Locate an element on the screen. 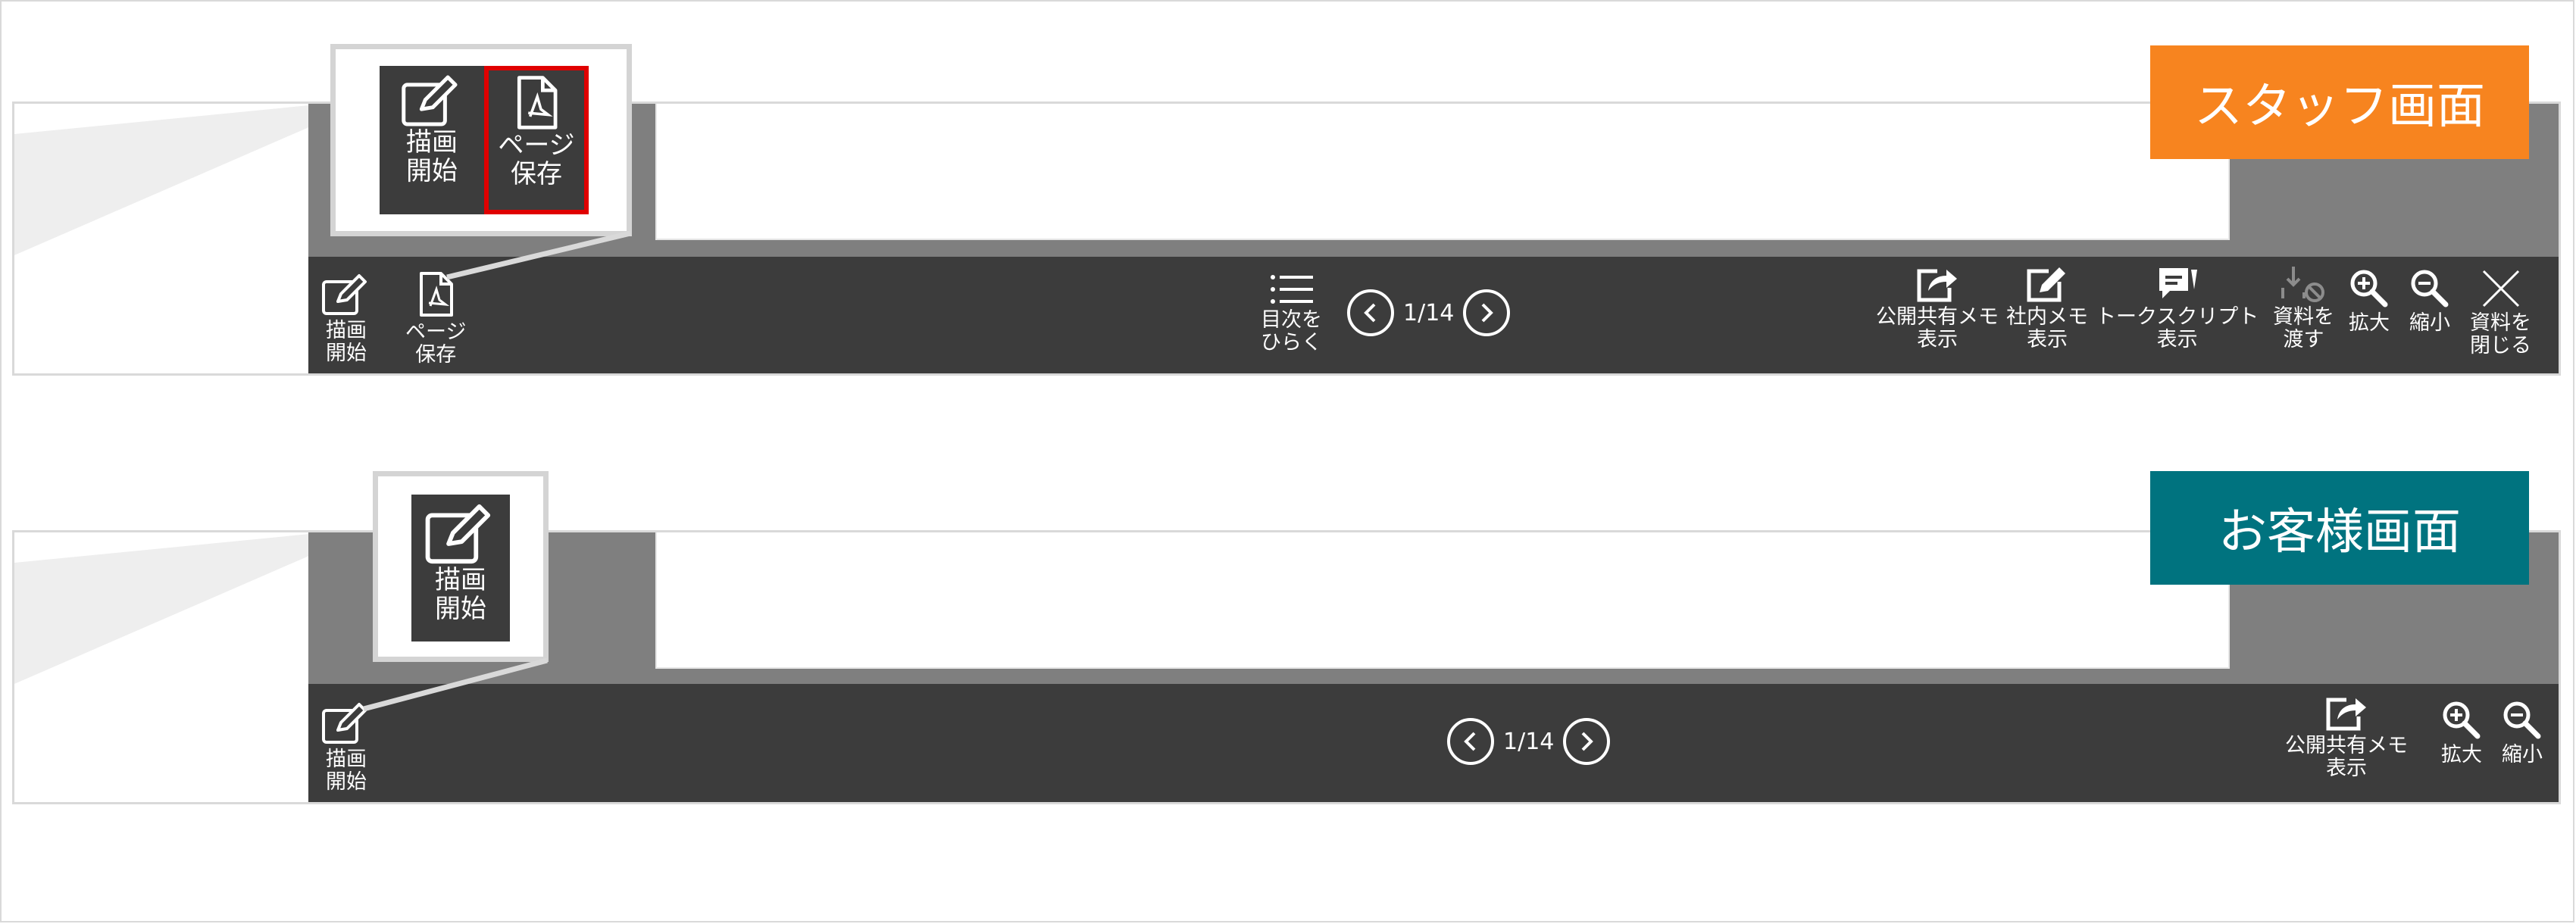  hand-over-button: 資料を 渡す is located at coordinates (2303, 308).